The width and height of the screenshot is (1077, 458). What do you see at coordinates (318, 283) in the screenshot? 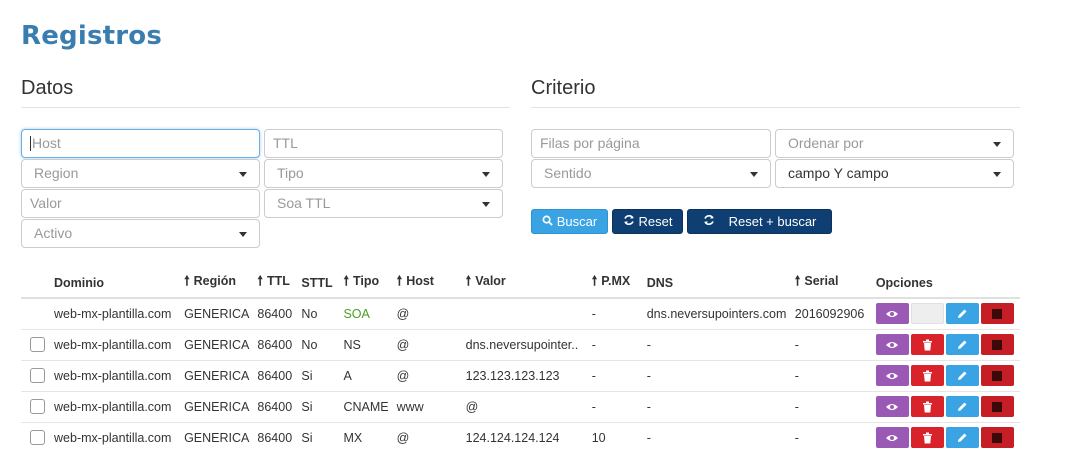
I see `header-sttl: STTL` at bounding box center [318, 283].